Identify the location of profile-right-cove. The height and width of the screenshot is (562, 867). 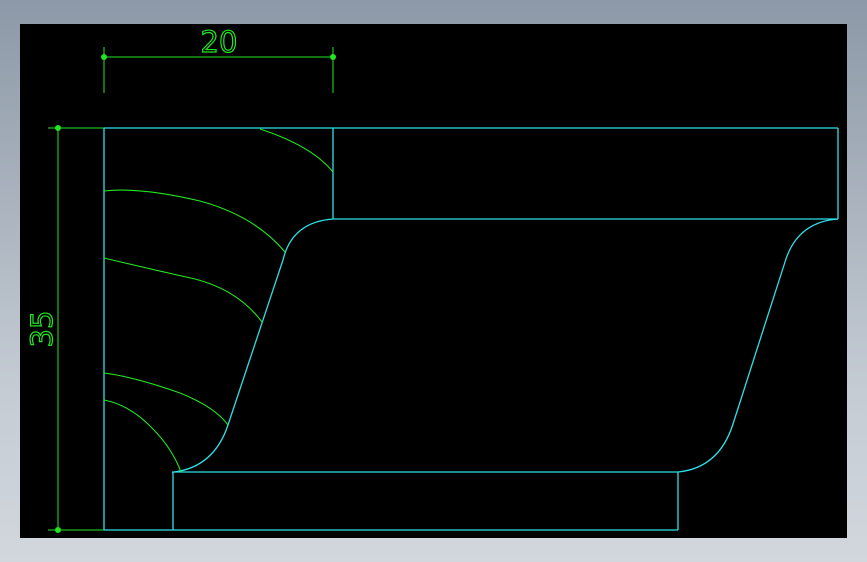
(758, 345).